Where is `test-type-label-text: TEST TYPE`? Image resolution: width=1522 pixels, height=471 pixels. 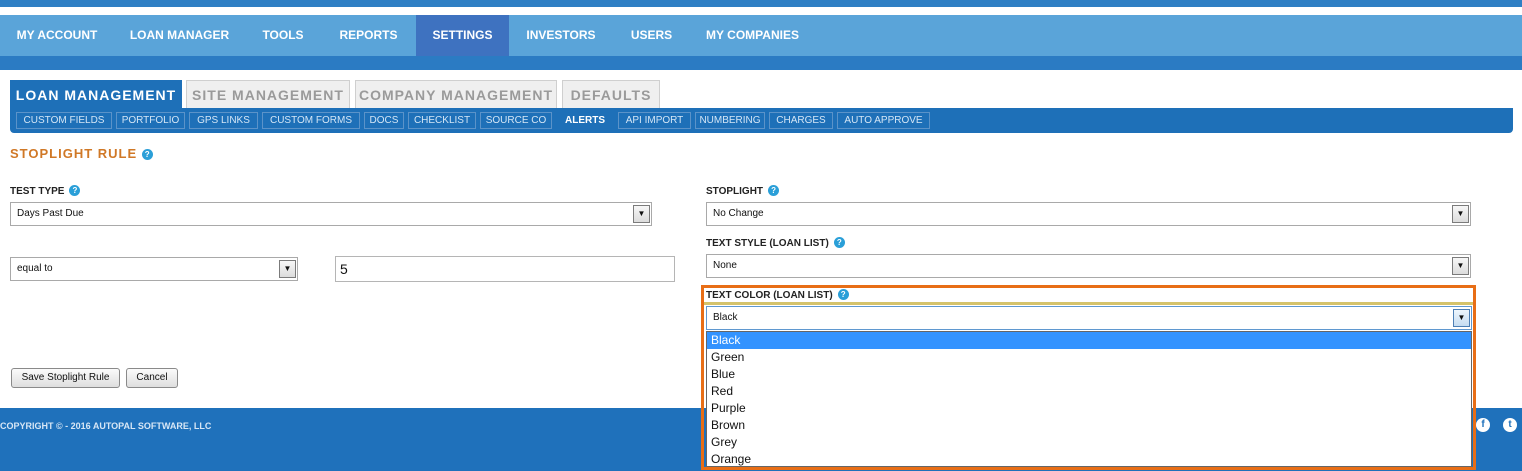
test-type-label-text: TEST TYPE is located at coordinates (37, 191).